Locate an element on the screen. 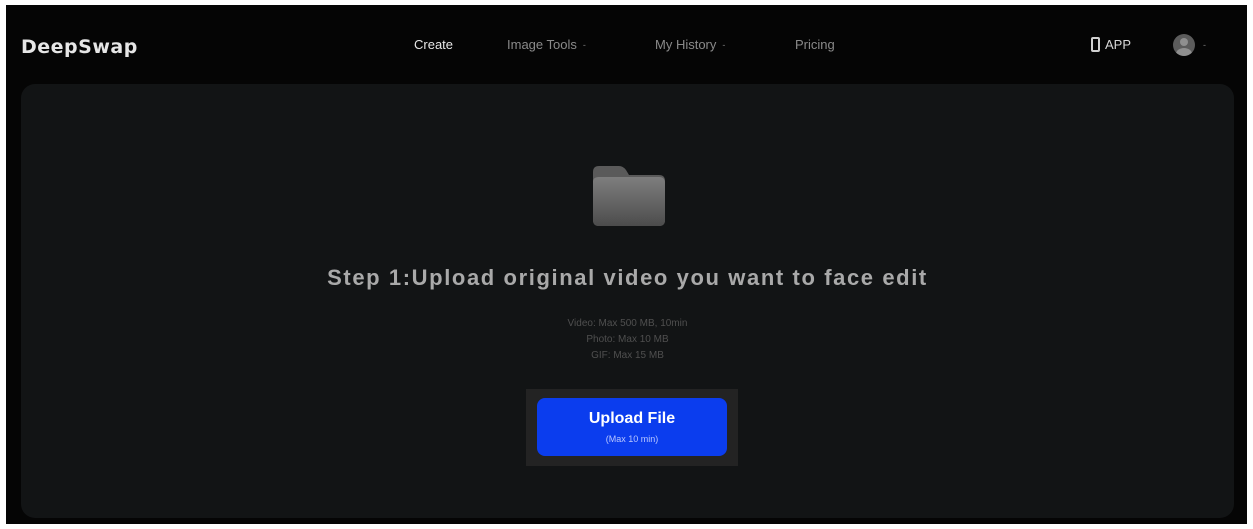 This screenshot has width=1253, height=529. nav-my-history-label: My History is located at coordinates (686, 44).